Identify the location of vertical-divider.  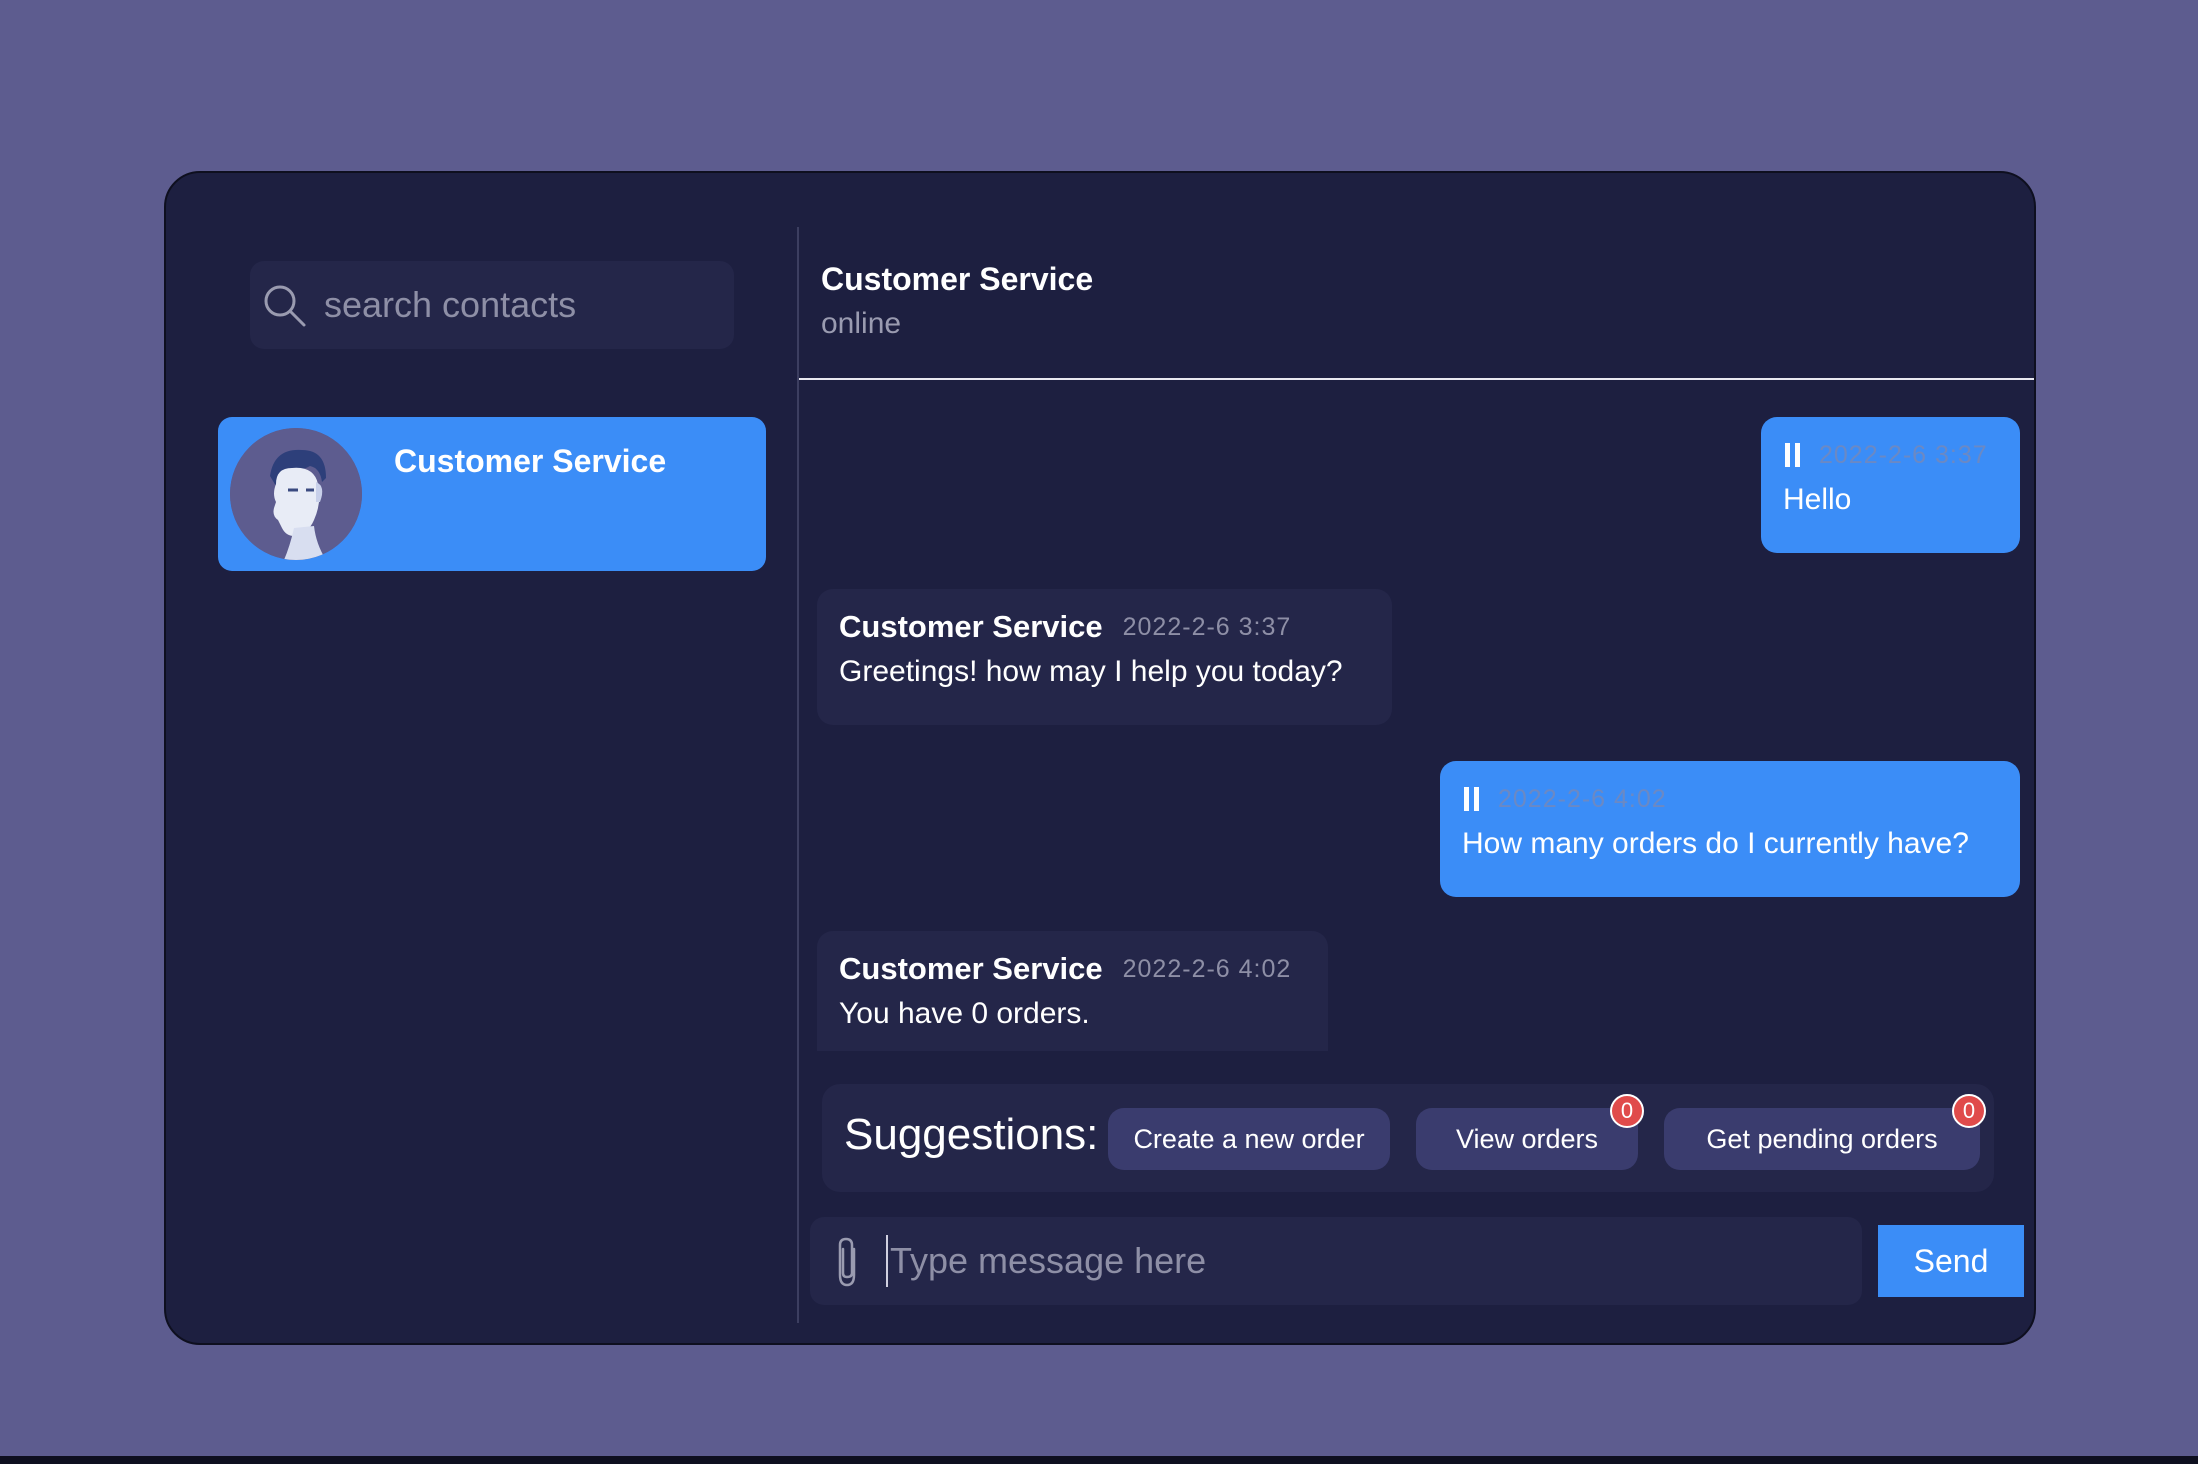
(798, 775).